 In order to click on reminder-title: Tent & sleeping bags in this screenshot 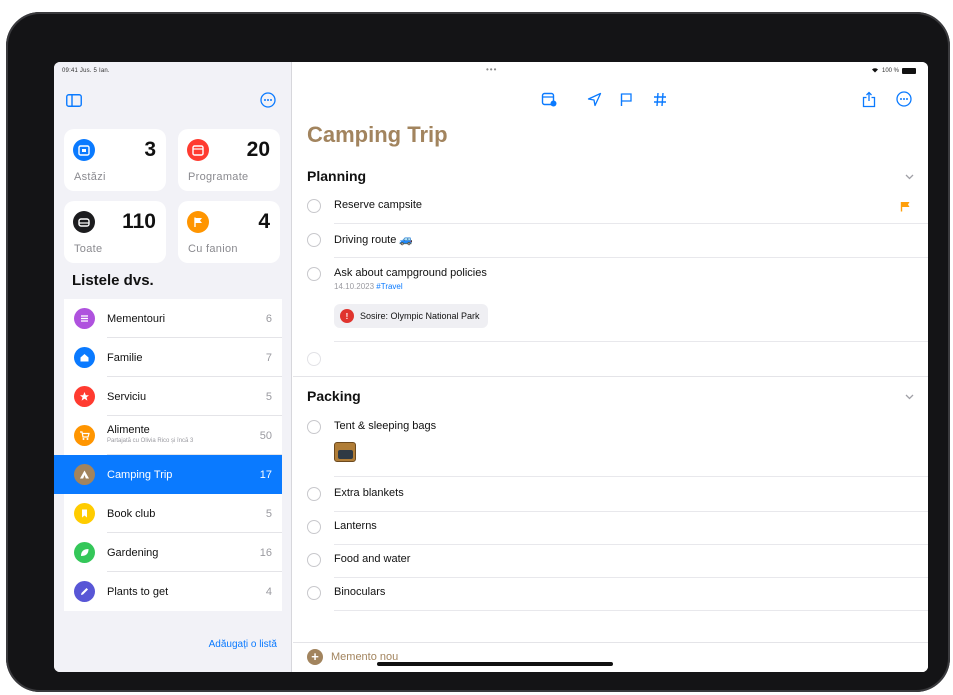, I will do `click(385, 426)`.